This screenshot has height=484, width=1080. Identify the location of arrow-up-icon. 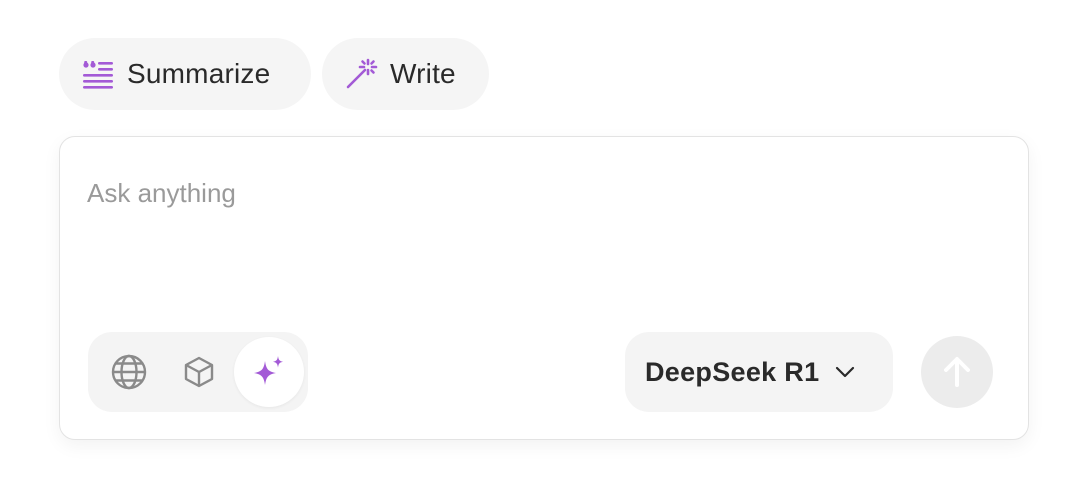
(957, 372).